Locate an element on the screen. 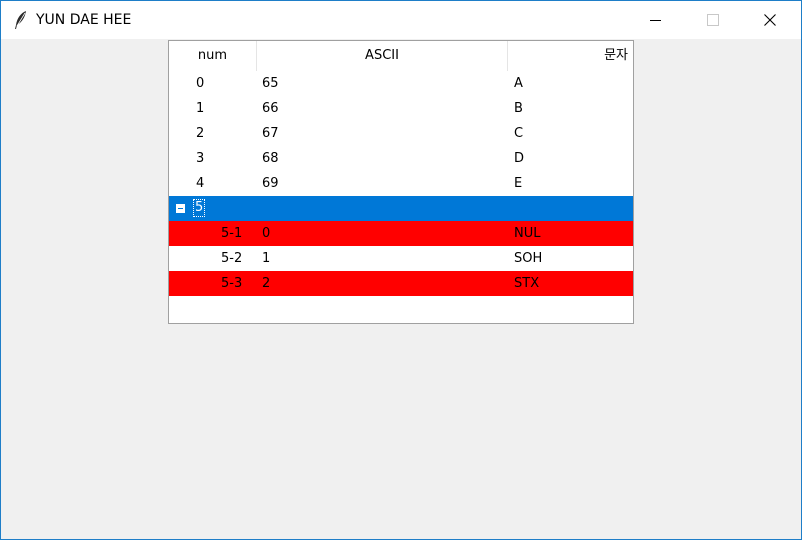  cell-num: 2 is located at coordinates (200, 133).